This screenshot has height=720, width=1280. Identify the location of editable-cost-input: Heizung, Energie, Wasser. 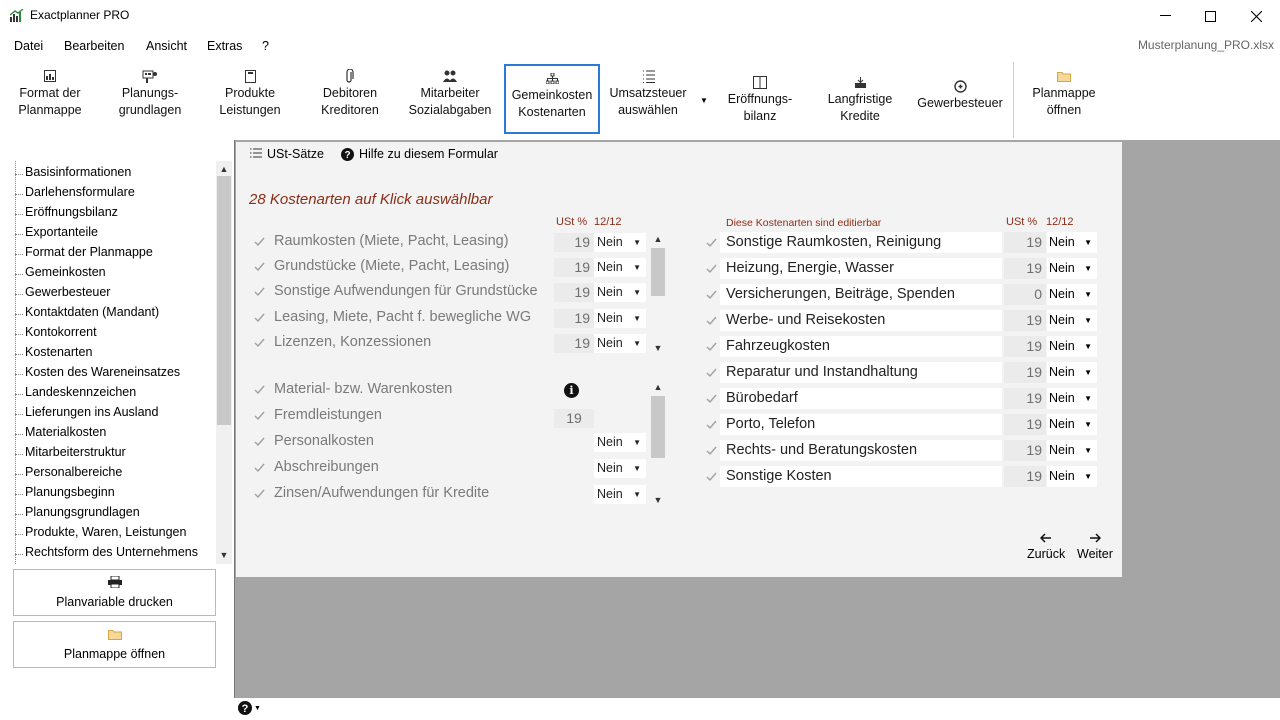
(861, 268).